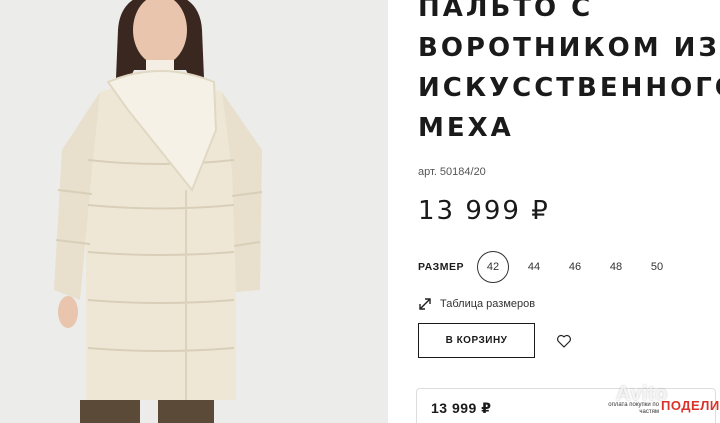 The width and height of the screenshot is (720, 423). I want to click on product-title-line: ВОРОТНИКОМ ИЗ, so click(569, 48).